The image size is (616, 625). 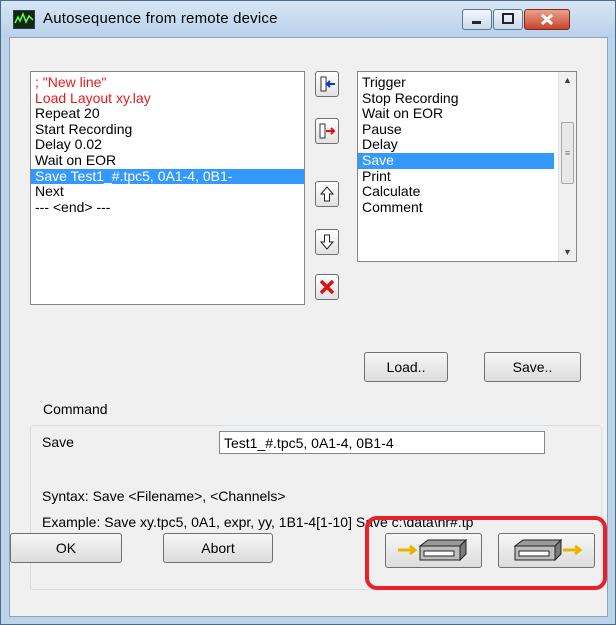 I want to click on window-title: Autosequence from remote device, so click(x=160, y=18).